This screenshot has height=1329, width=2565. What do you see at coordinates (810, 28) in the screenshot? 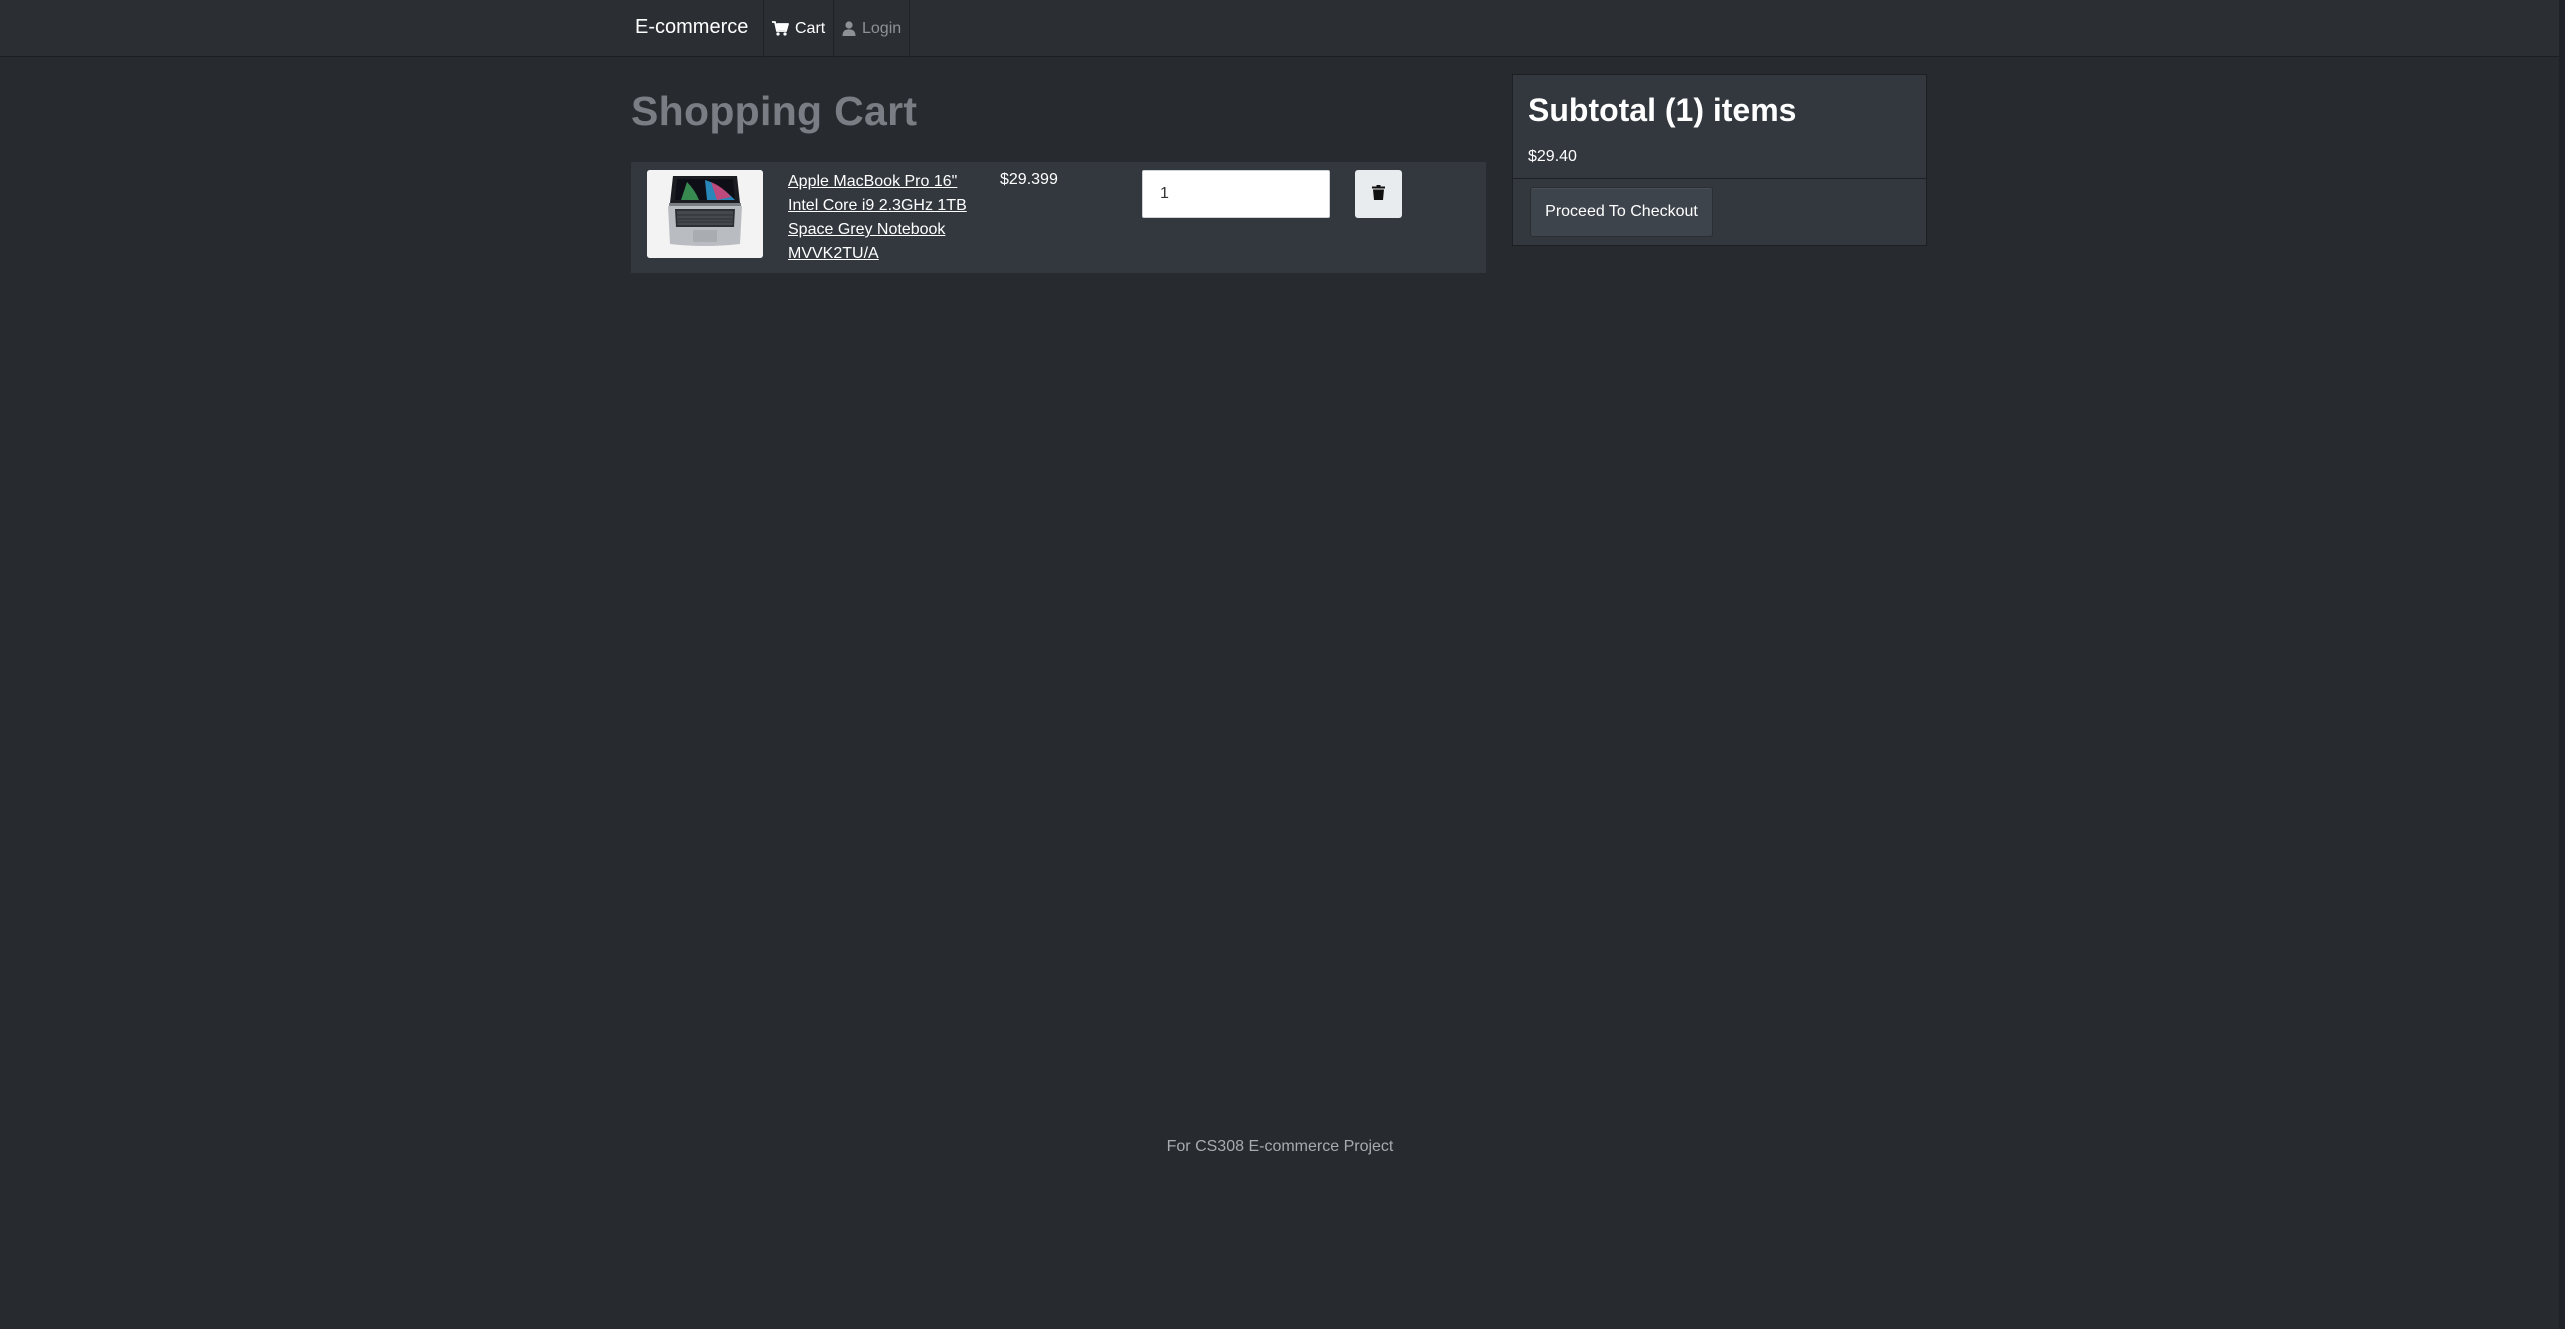
I see `nav-cart-label: Cart` at bounding box center [810, 28].